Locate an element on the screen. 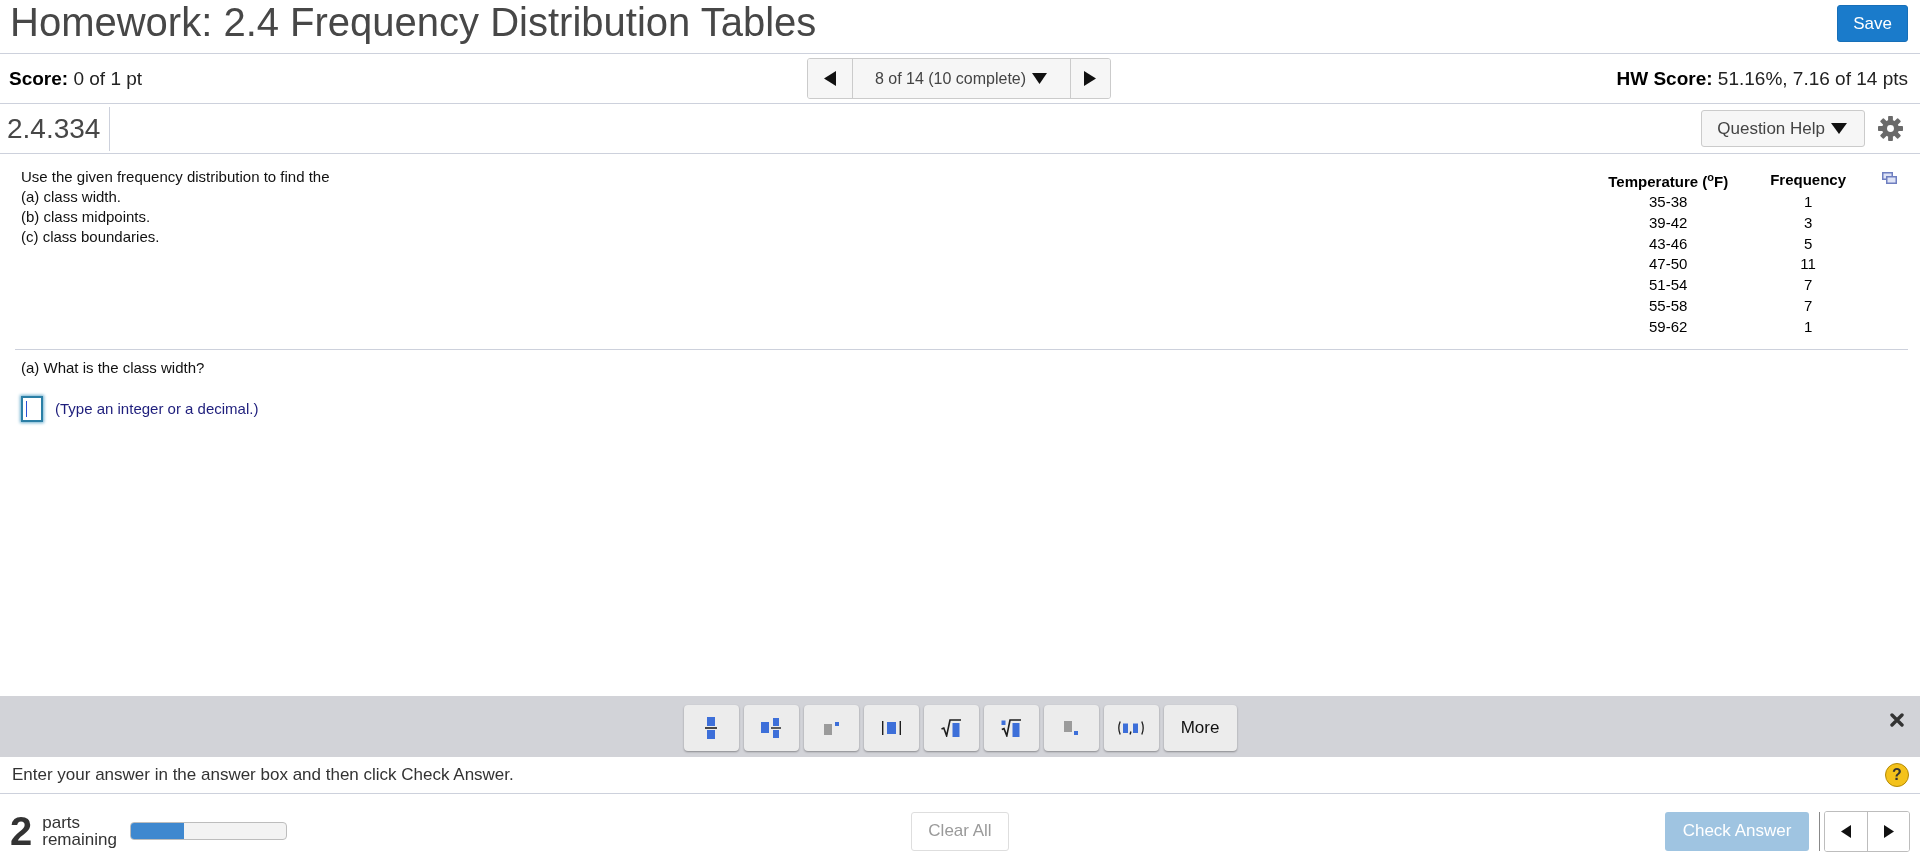 This screenshot has height=868, width=1920. nth-root-button is located at coordinates (1011, 728).